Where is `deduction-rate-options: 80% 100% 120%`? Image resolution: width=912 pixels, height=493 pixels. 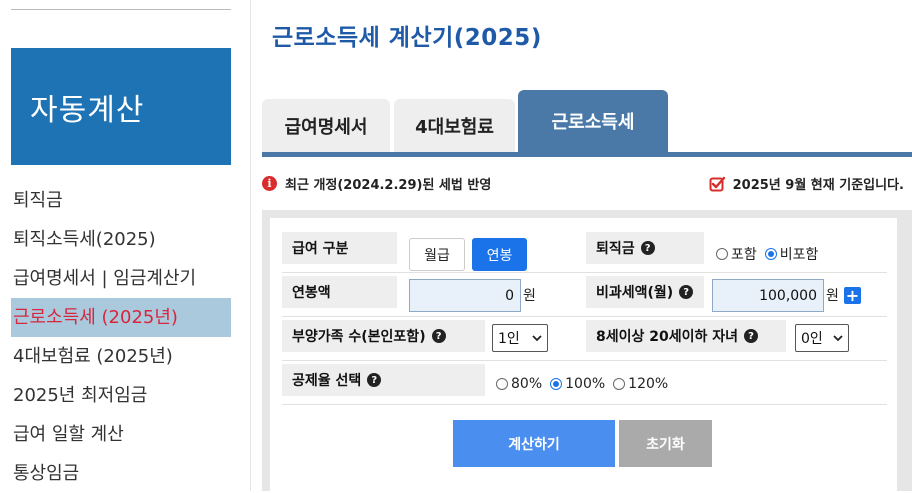
deduction-rate-options: 80% 100% 120% is located at coordinates (586, 384).